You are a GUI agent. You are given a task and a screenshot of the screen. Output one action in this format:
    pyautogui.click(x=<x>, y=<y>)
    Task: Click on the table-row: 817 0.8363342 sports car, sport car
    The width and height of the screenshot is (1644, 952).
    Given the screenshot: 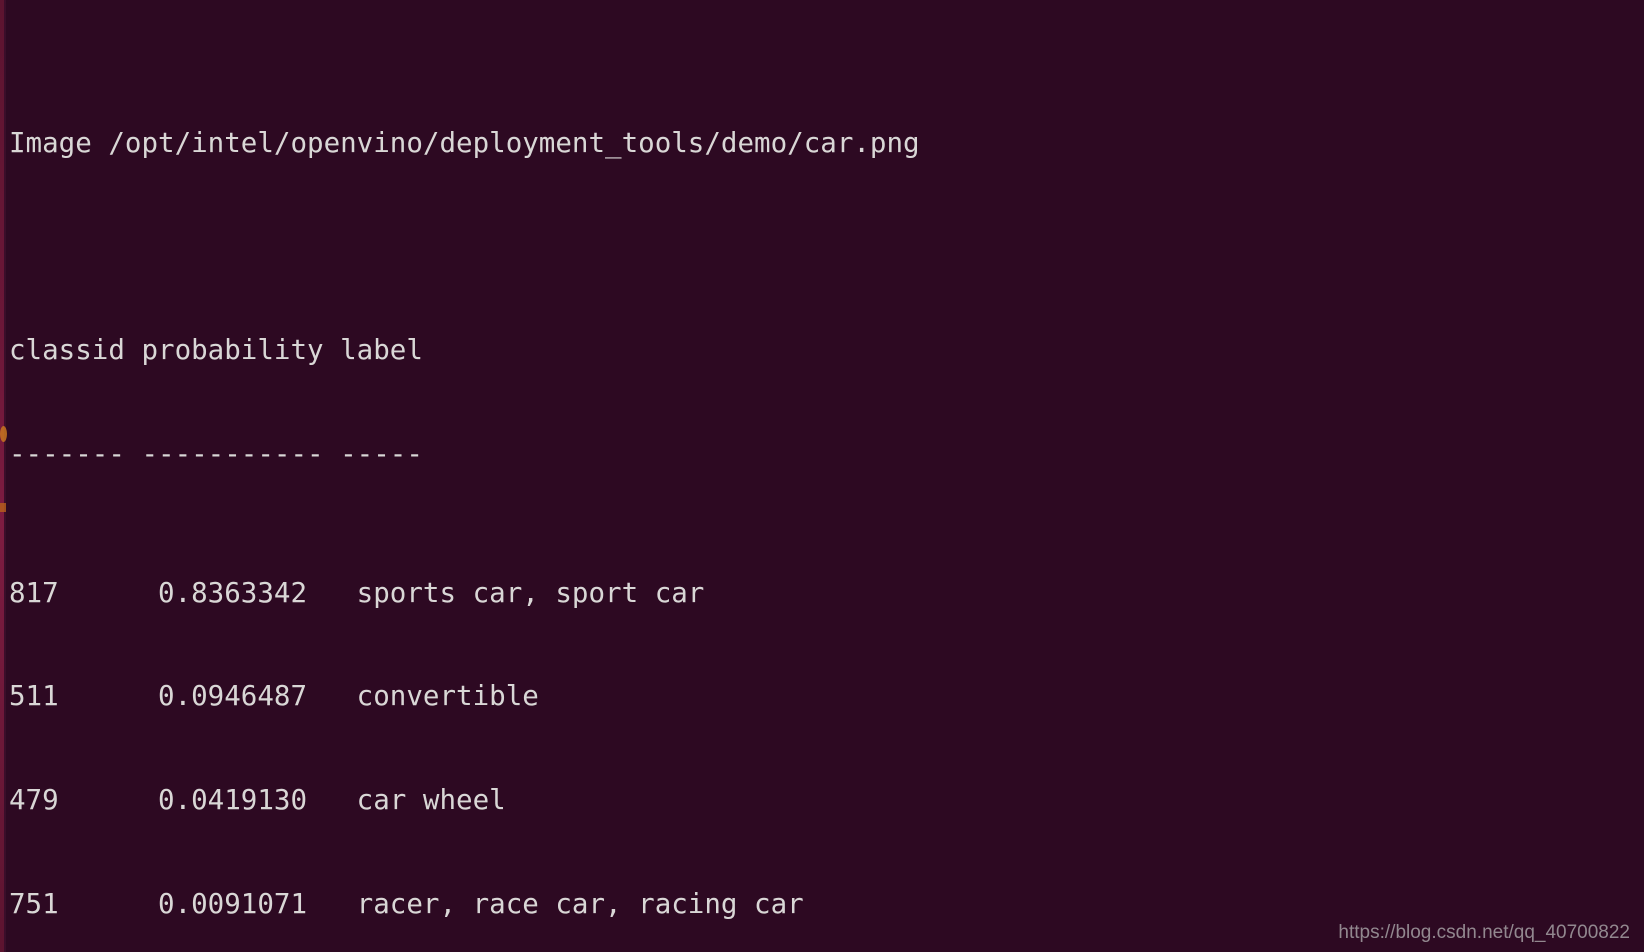 What is the action you would take?
    pyautogui.click(x=357, y=592)
    